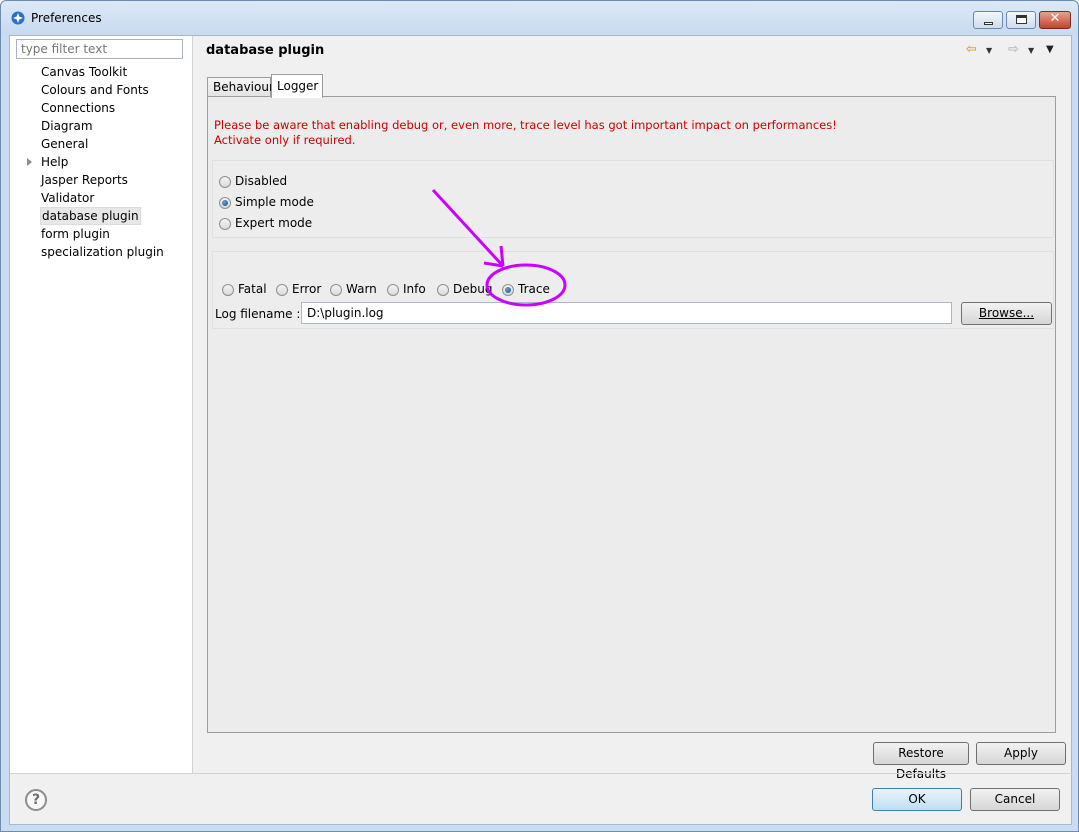 The width and height of the screenshot is (1079, 832). I want to click on tab-behaviour: Behaviour, so click(240, 87).